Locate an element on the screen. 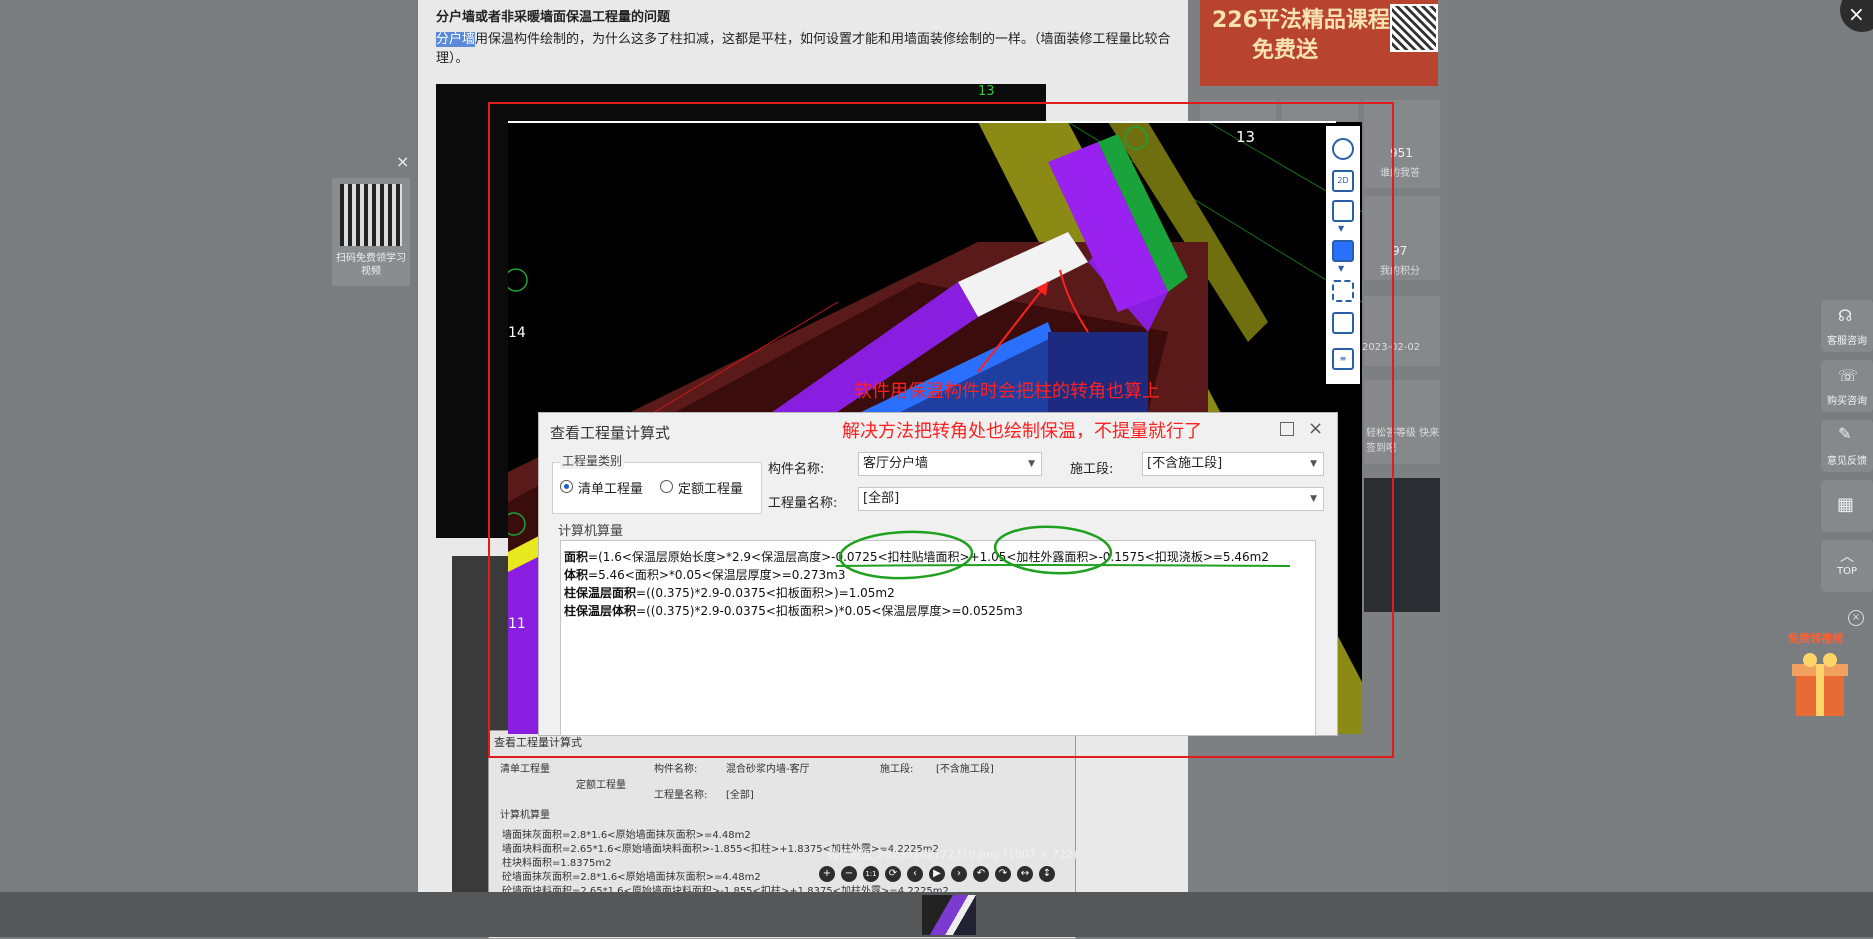 Image resolution: width=1873 pixels, height=939 pixels. actual-size-button: 1:1 is located at coordinates (871, 874).